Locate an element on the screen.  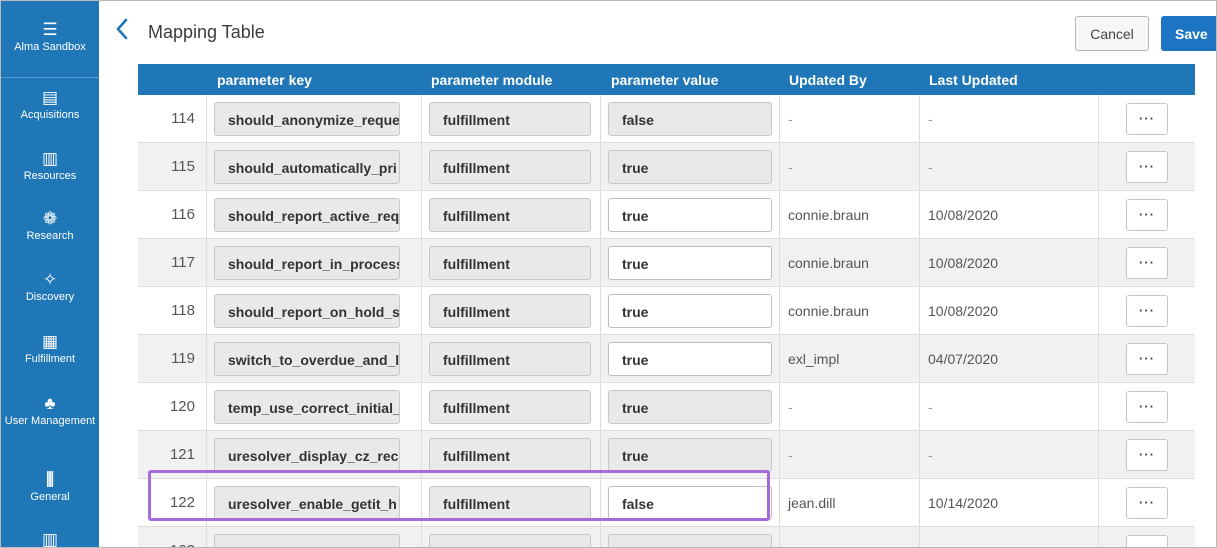
menu-star-icon: ☰ is located at coordinates (50, 29).